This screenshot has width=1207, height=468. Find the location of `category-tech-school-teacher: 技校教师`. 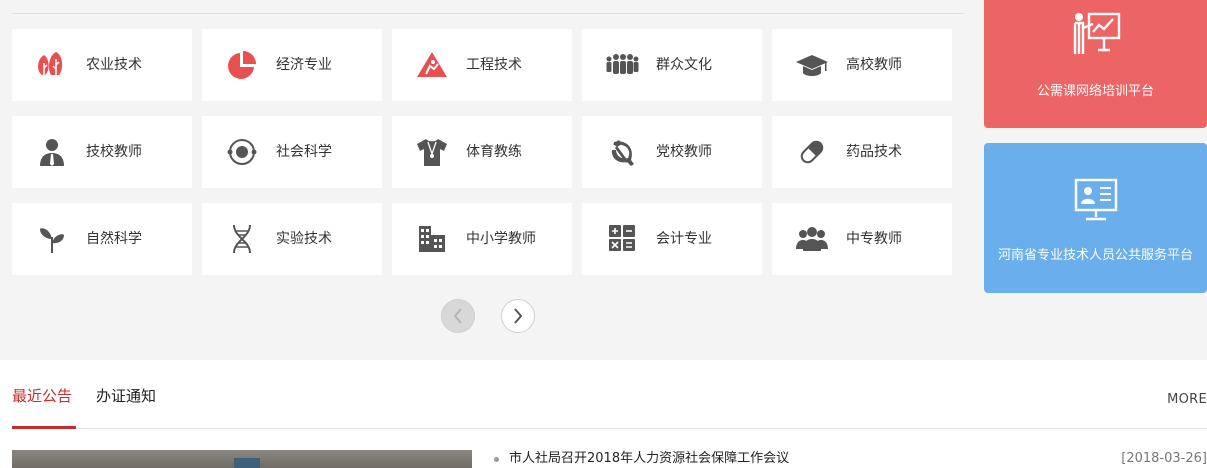

category-tech-school-teacher: 技校教师 is located at coordinates (102, 152).